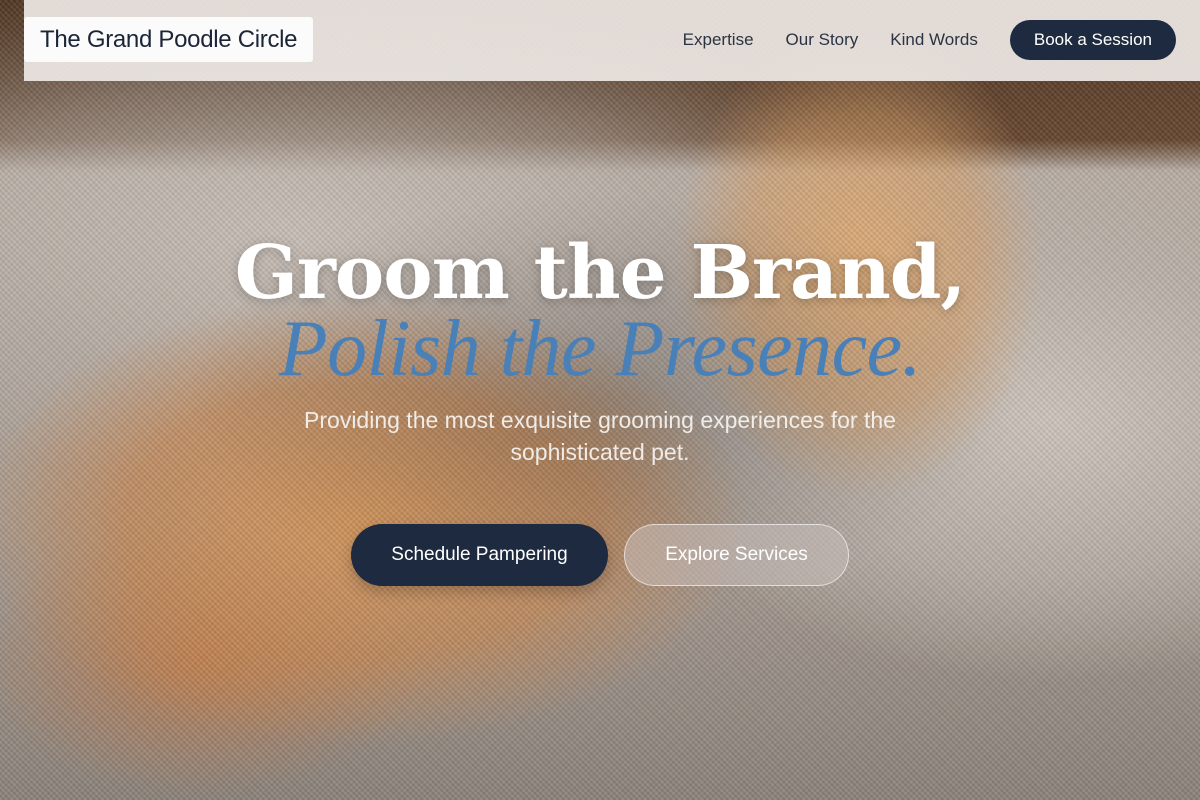 This screenshot has height=800, width=1200. I want to click on brand-logo: The Grand Poodle Circle, so click(169, 39).